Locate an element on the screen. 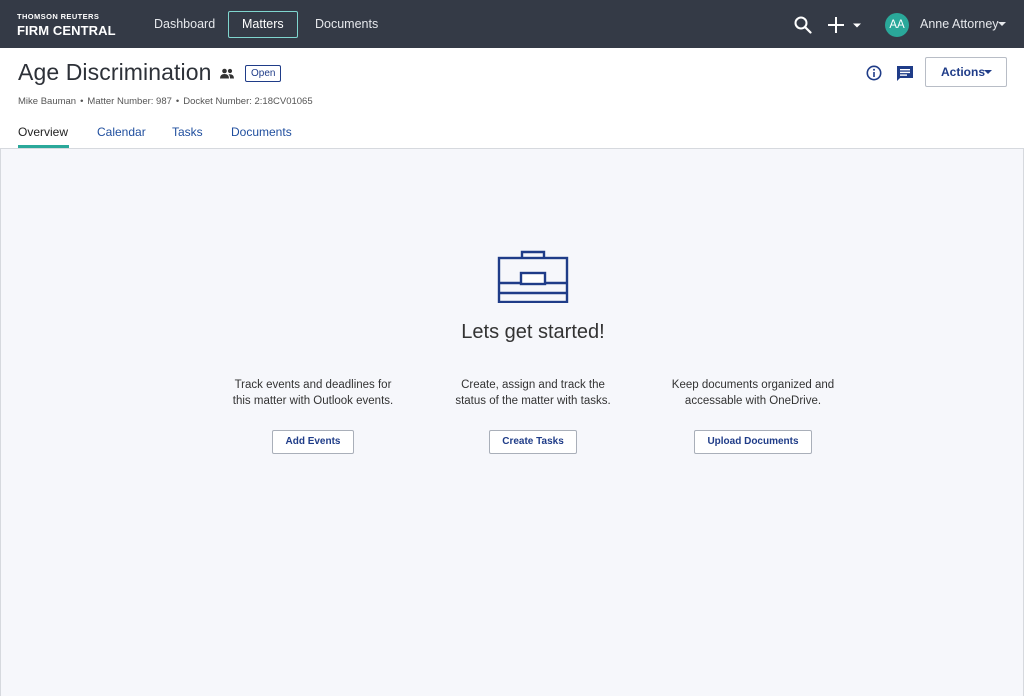 The image size is (1024, 696). nav-tab-documents: Documents is located at coordinates (346, 24).